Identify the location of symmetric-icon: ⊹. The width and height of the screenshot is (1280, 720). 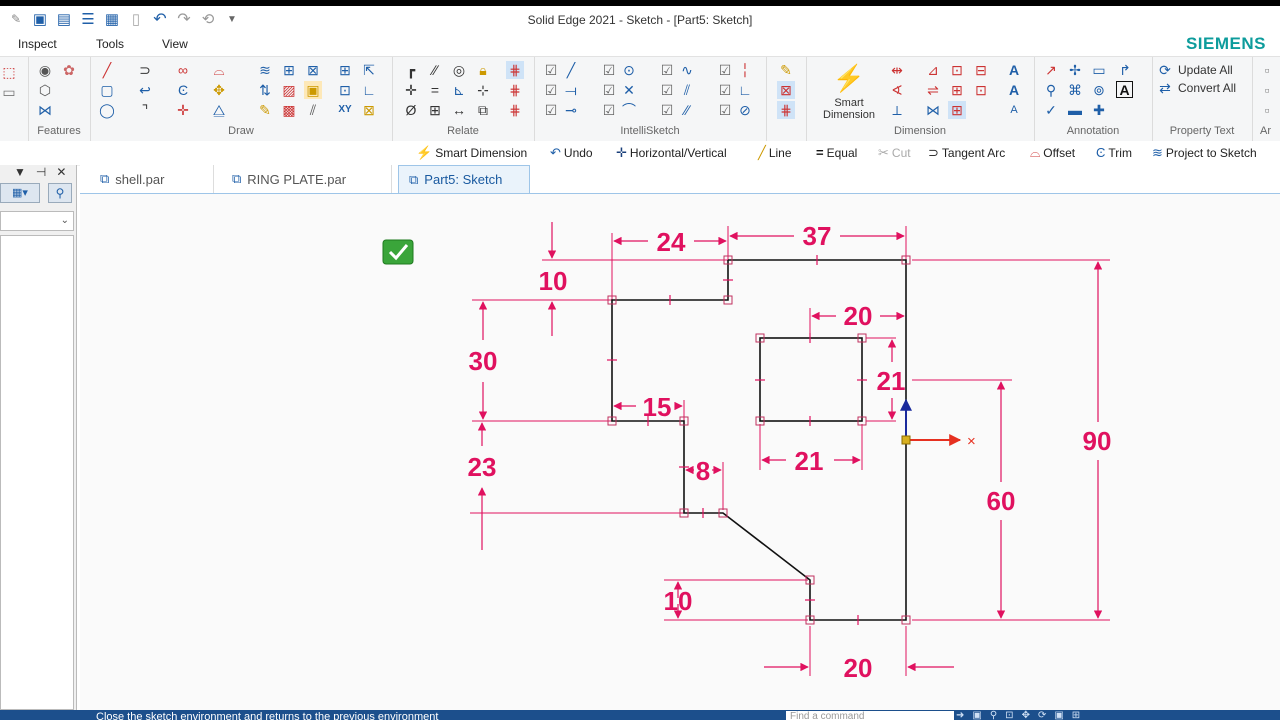
(483, 90).